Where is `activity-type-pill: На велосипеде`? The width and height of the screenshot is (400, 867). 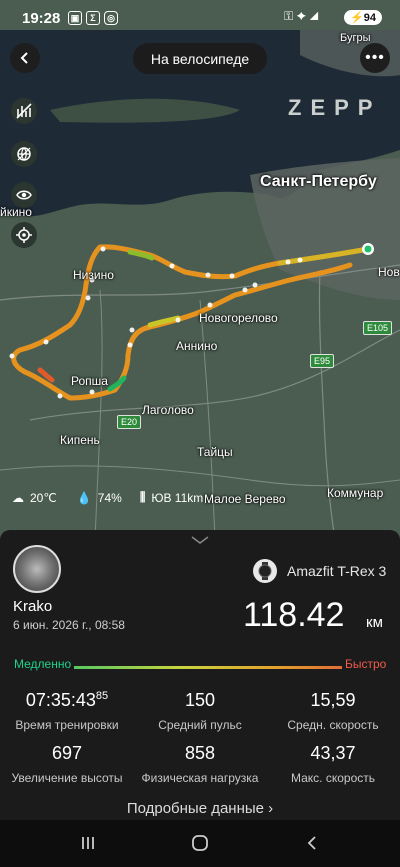 activity-type-pill: На велосипеде is located at coordinates (200, 58).